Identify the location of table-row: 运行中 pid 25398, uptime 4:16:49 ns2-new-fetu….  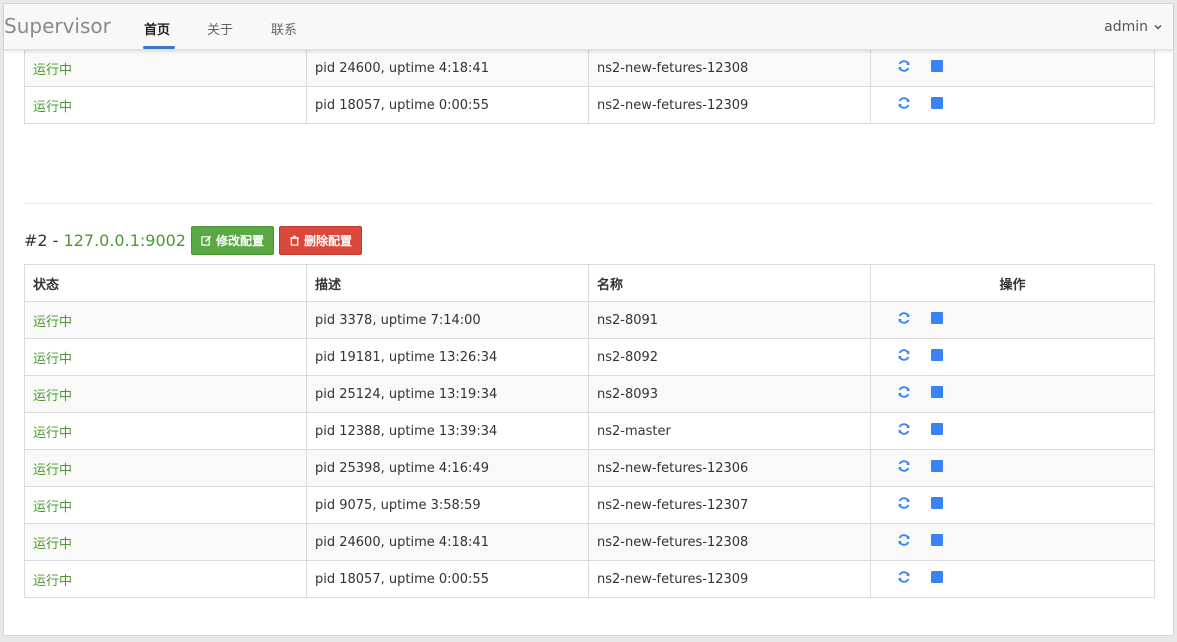
(589, 468).